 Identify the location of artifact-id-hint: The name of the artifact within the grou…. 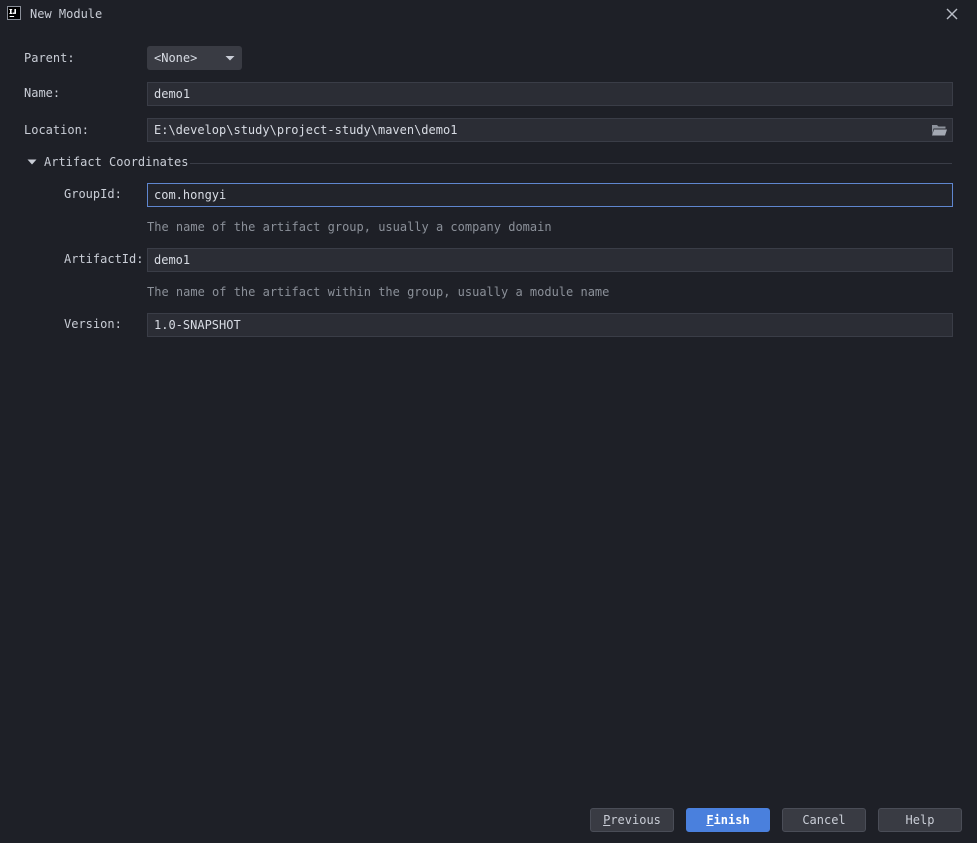
(378, 292).